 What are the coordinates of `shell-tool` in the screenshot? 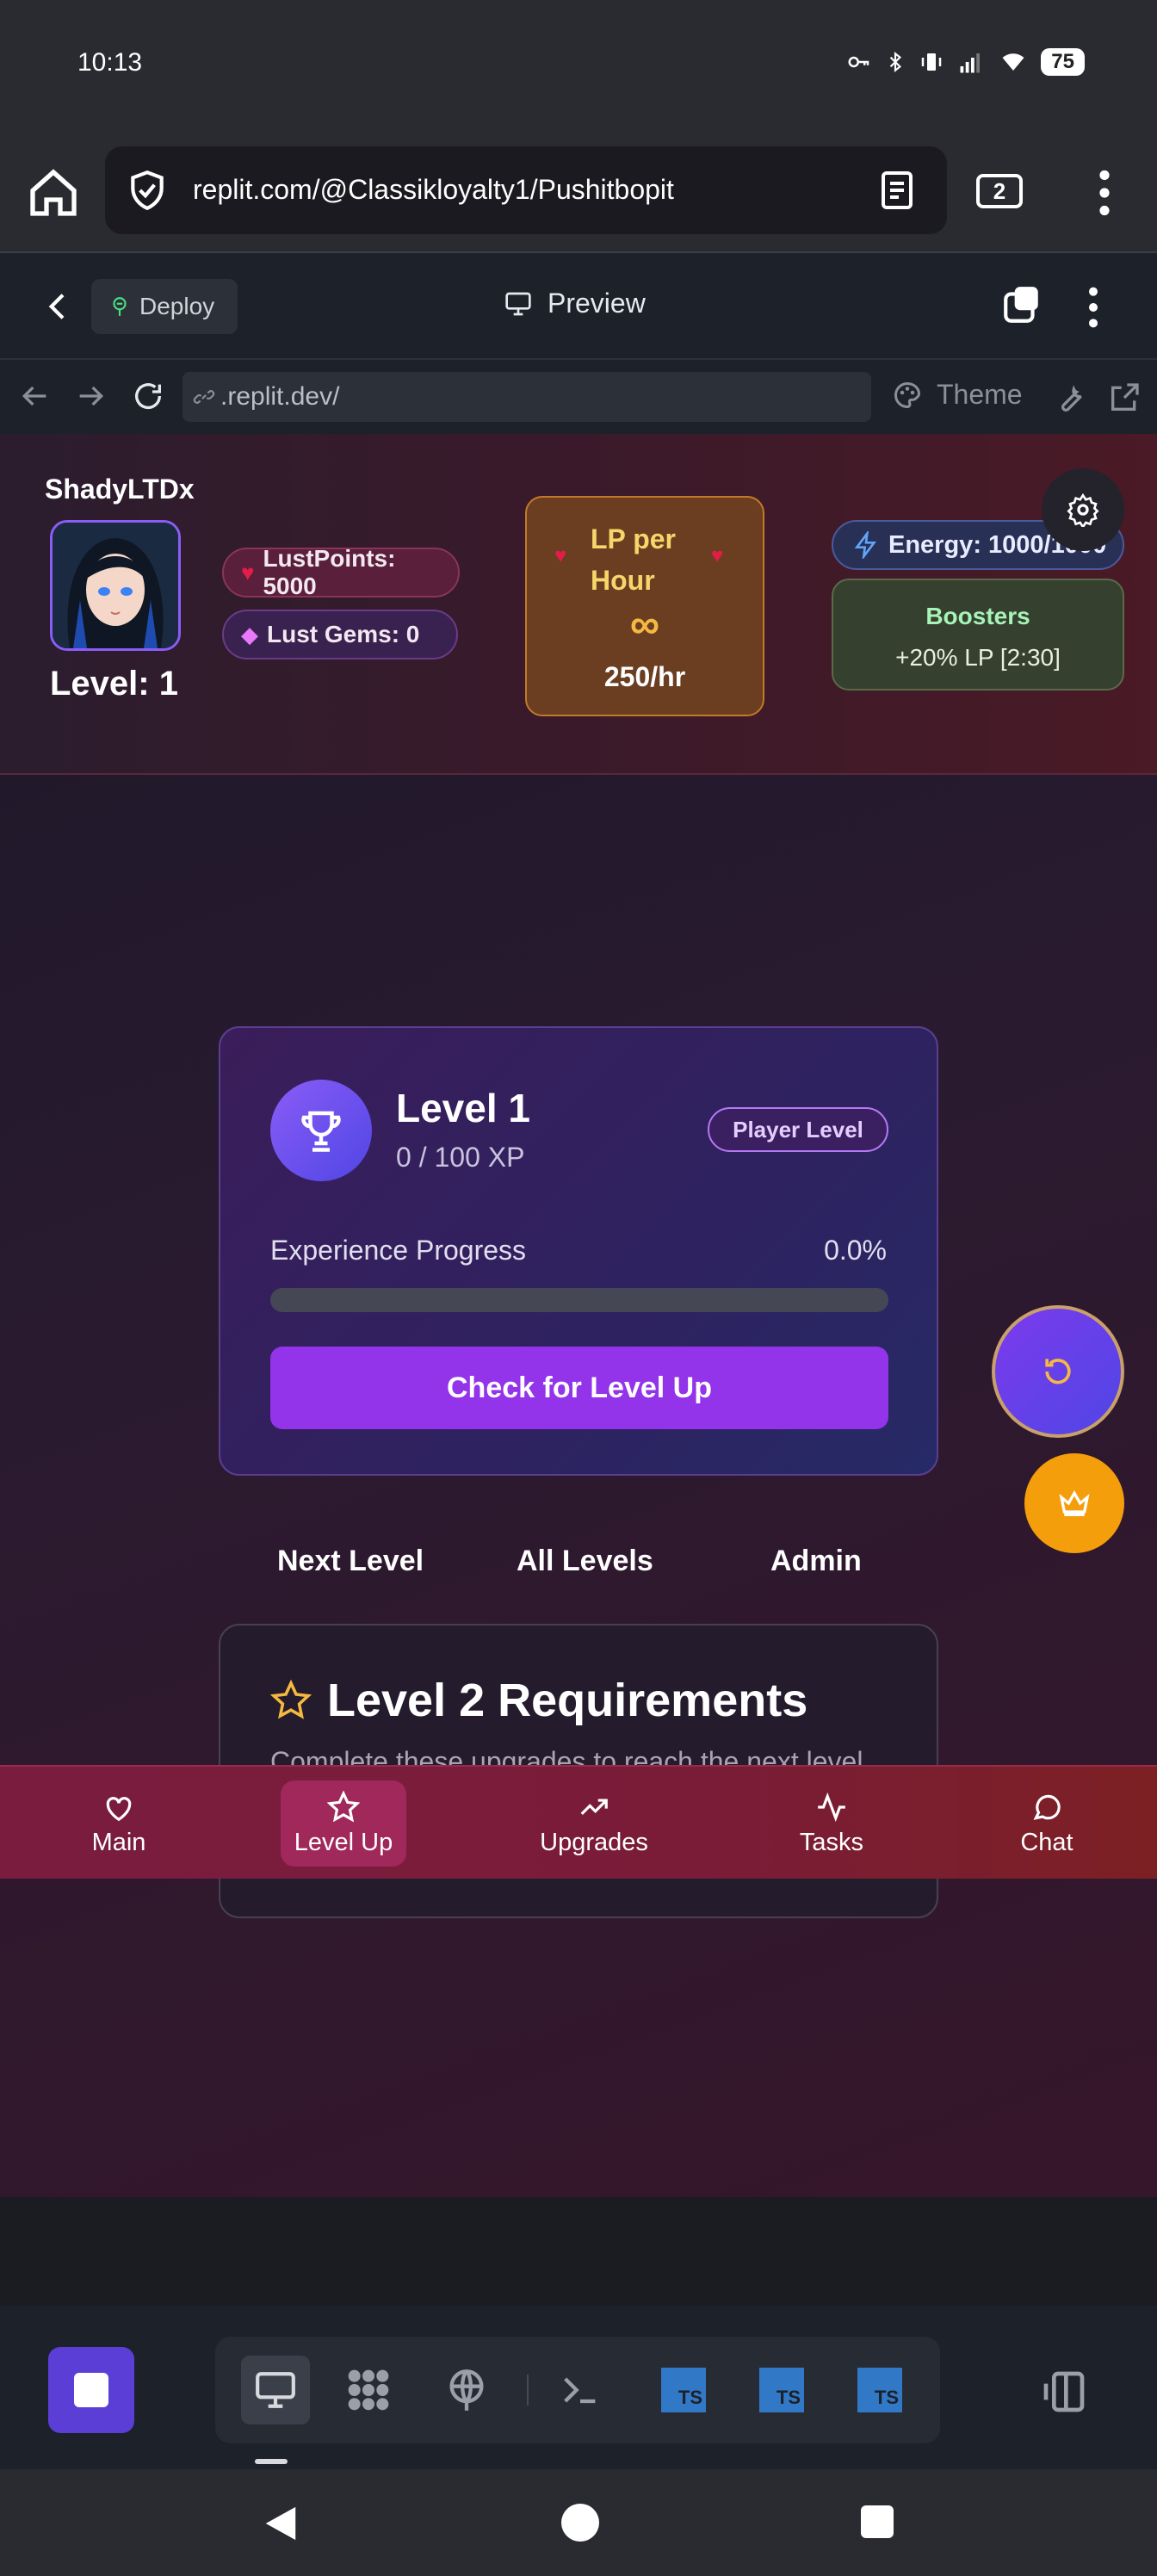 It's located at (580, 2390).